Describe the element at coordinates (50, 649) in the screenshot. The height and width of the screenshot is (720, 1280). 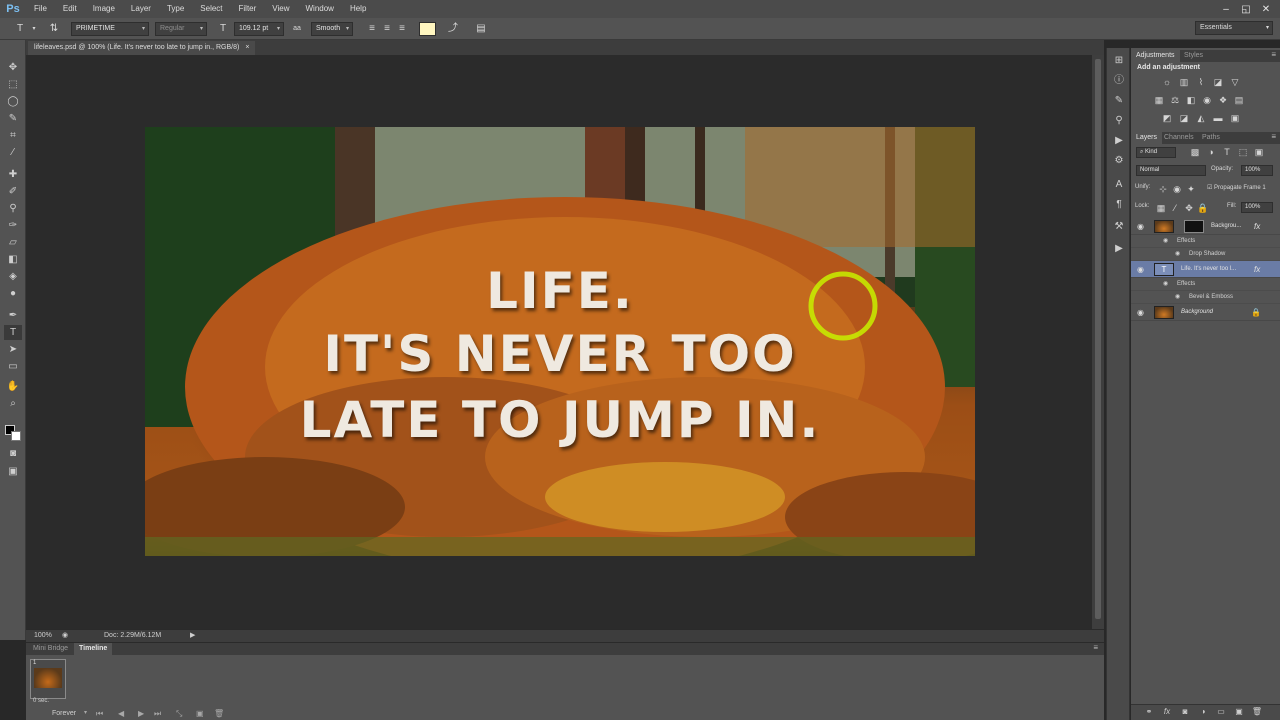
I see `tab-mini-bridge: Mini Bridge` at that location.